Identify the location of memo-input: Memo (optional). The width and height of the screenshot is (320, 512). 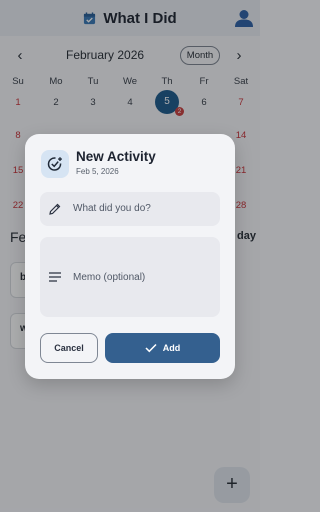
(130, 277).